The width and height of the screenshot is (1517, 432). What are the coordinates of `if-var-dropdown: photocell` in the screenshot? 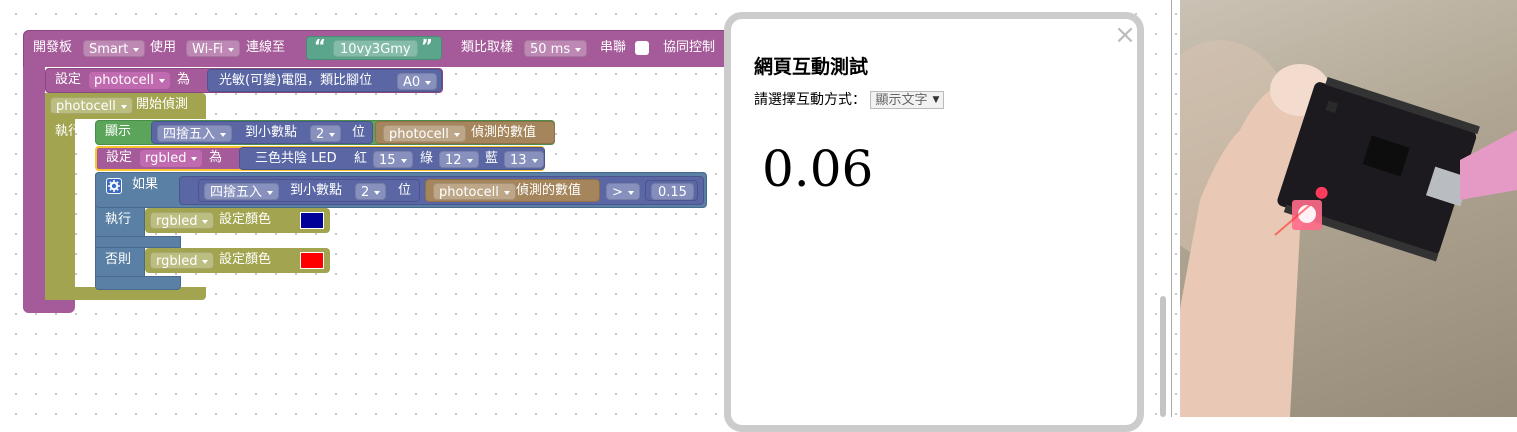 It's located at (474, 191).